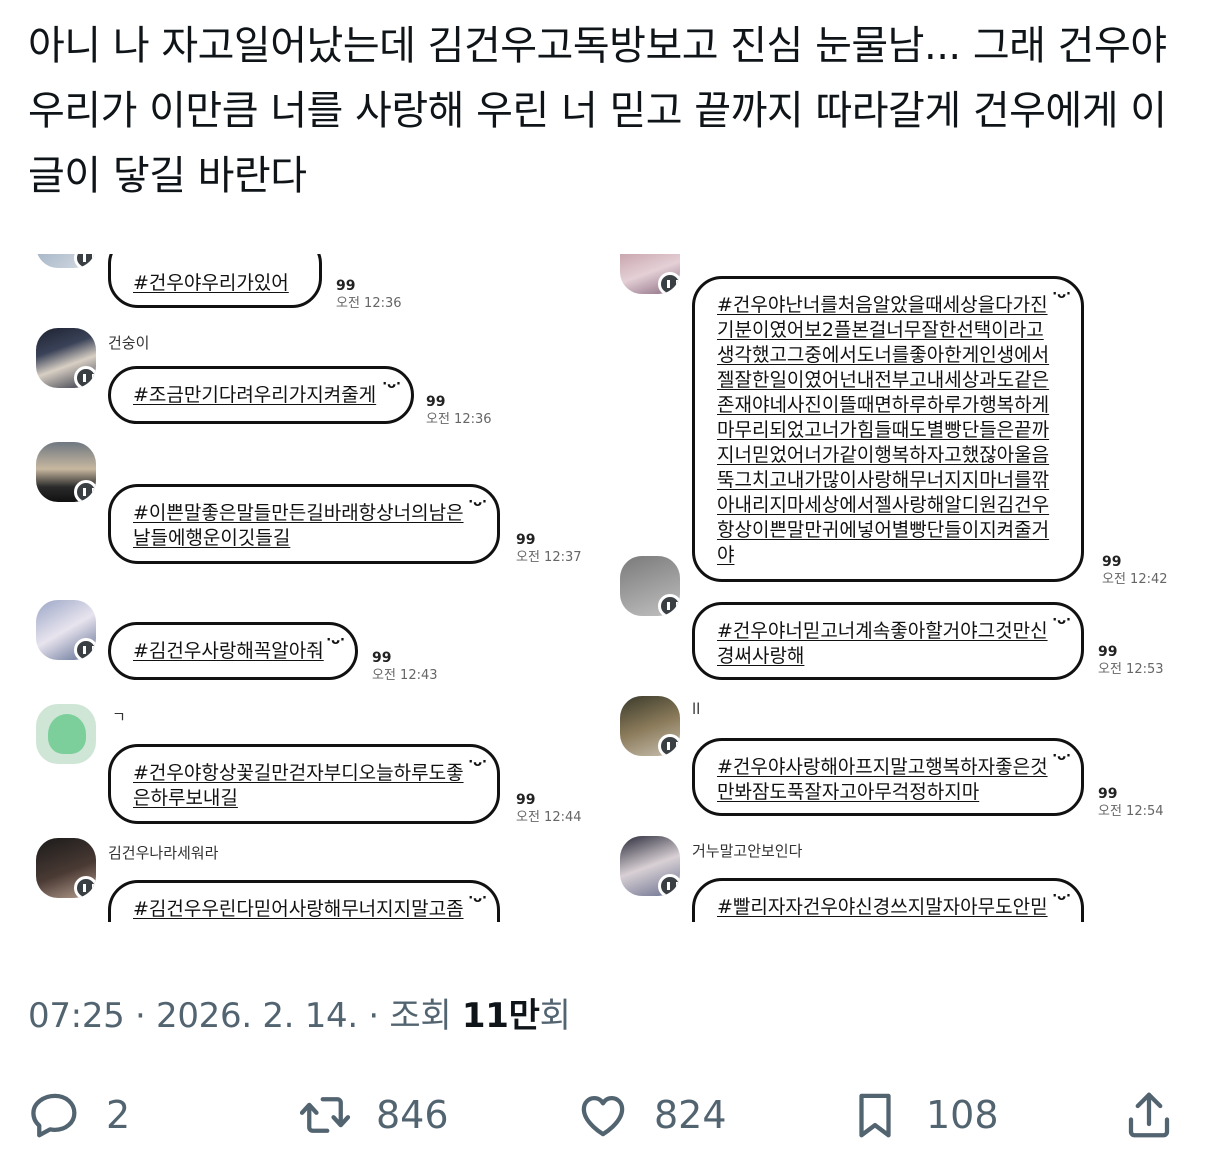 This screenshot has height=1158, width=1206. Describe the element at coordinates (325, 1115) in the screenshot. I see `retweet-icon` at that location.